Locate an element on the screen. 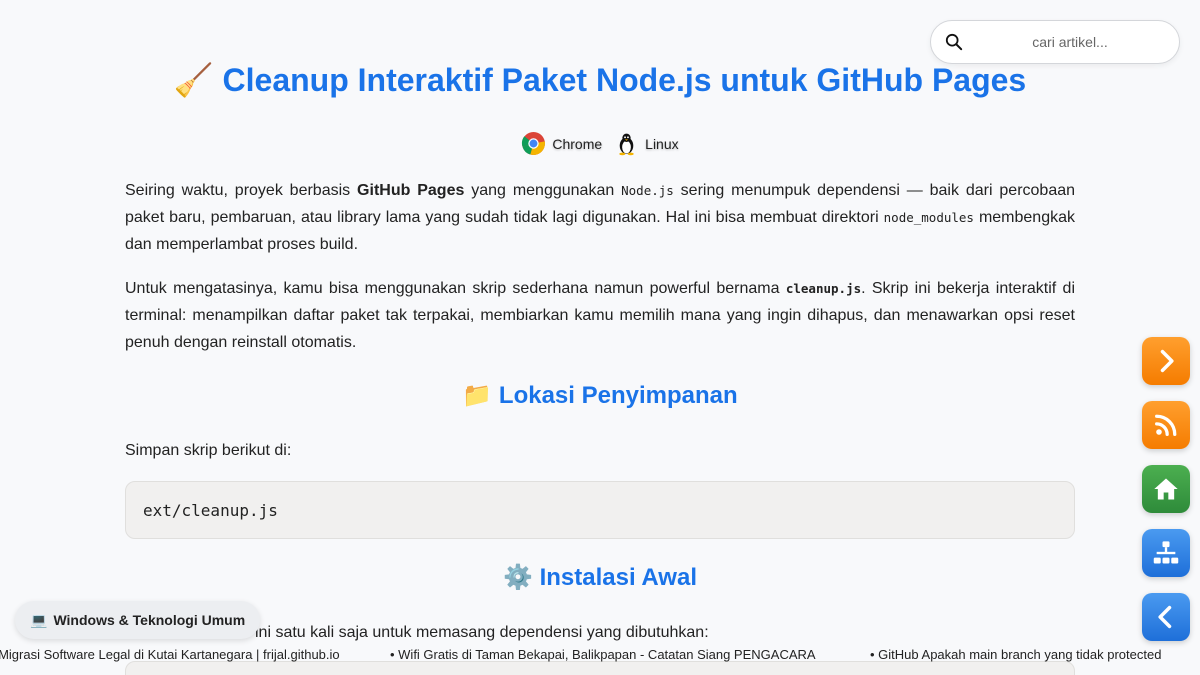 The image size is (1200, 675). chrome-icon is located at coordinates (534, 143).